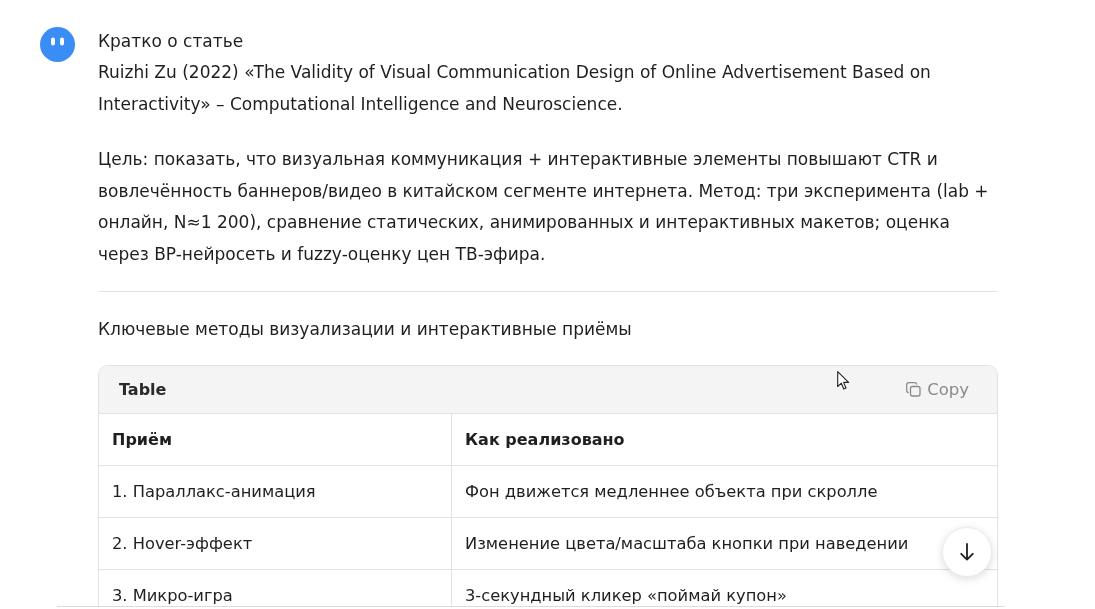  I want to click on copy-button: Copy, so click(937, 389).